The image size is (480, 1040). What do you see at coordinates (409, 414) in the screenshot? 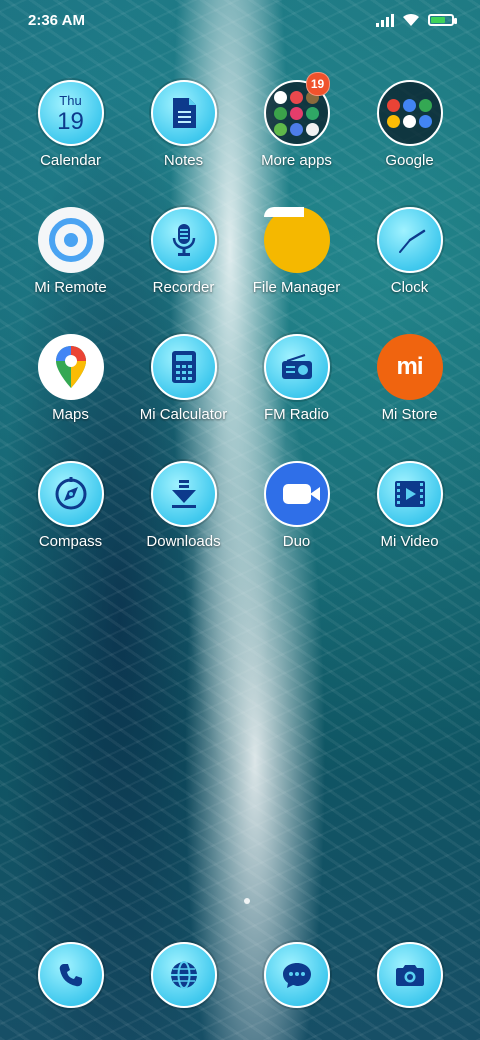
I see `app-label: Mi Store` at bounding box center [409, 414].